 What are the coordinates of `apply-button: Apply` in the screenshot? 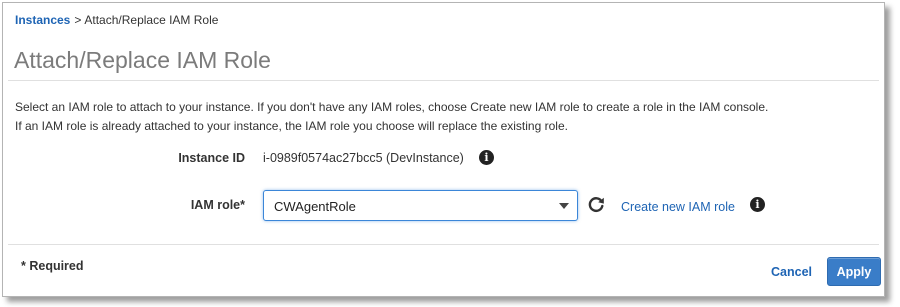 It's located at (854, 271).